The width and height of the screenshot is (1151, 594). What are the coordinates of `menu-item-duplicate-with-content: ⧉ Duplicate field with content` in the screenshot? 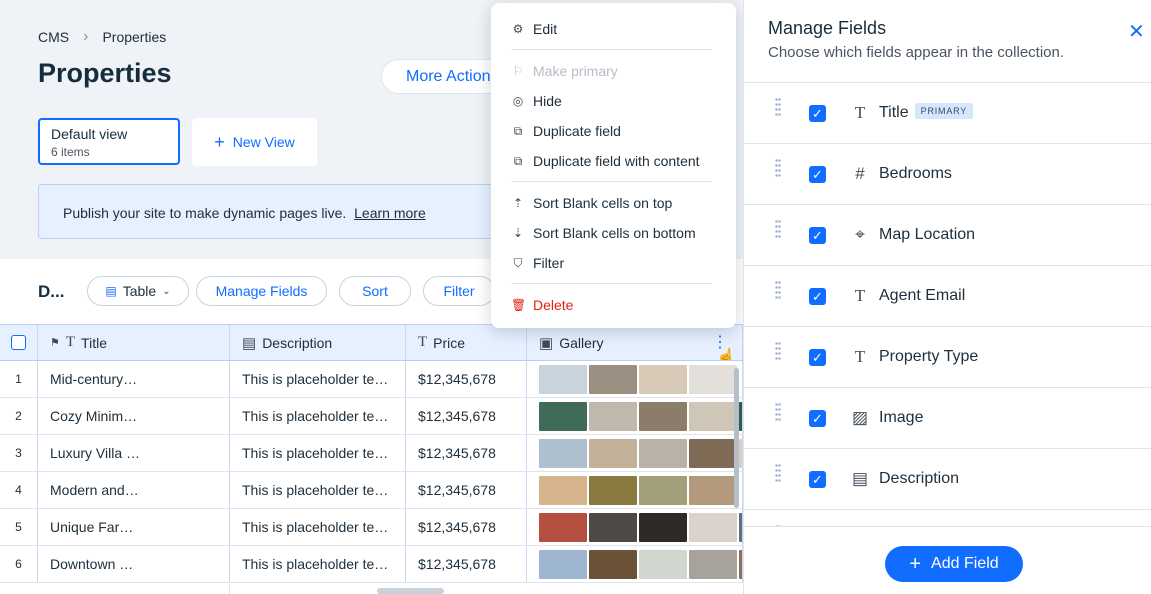 It's located at (605, 161).